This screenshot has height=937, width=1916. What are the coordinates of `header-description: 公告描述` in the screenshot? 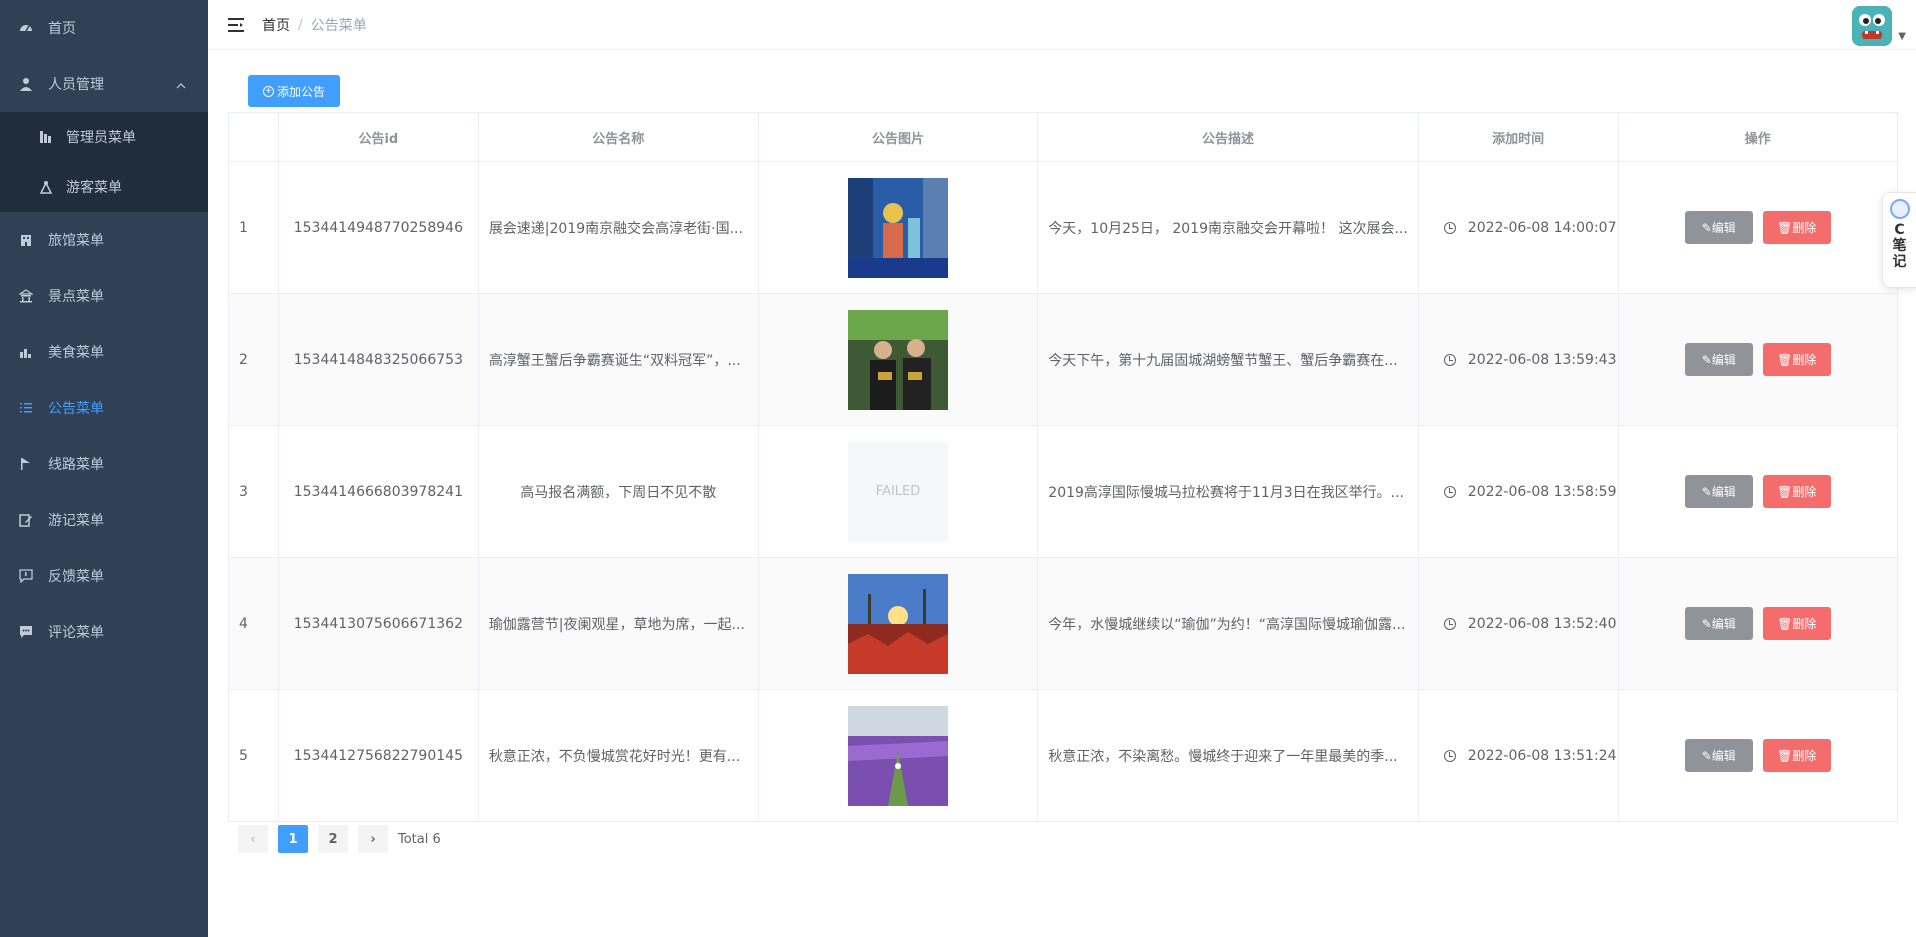 It's located at (1228, 137).